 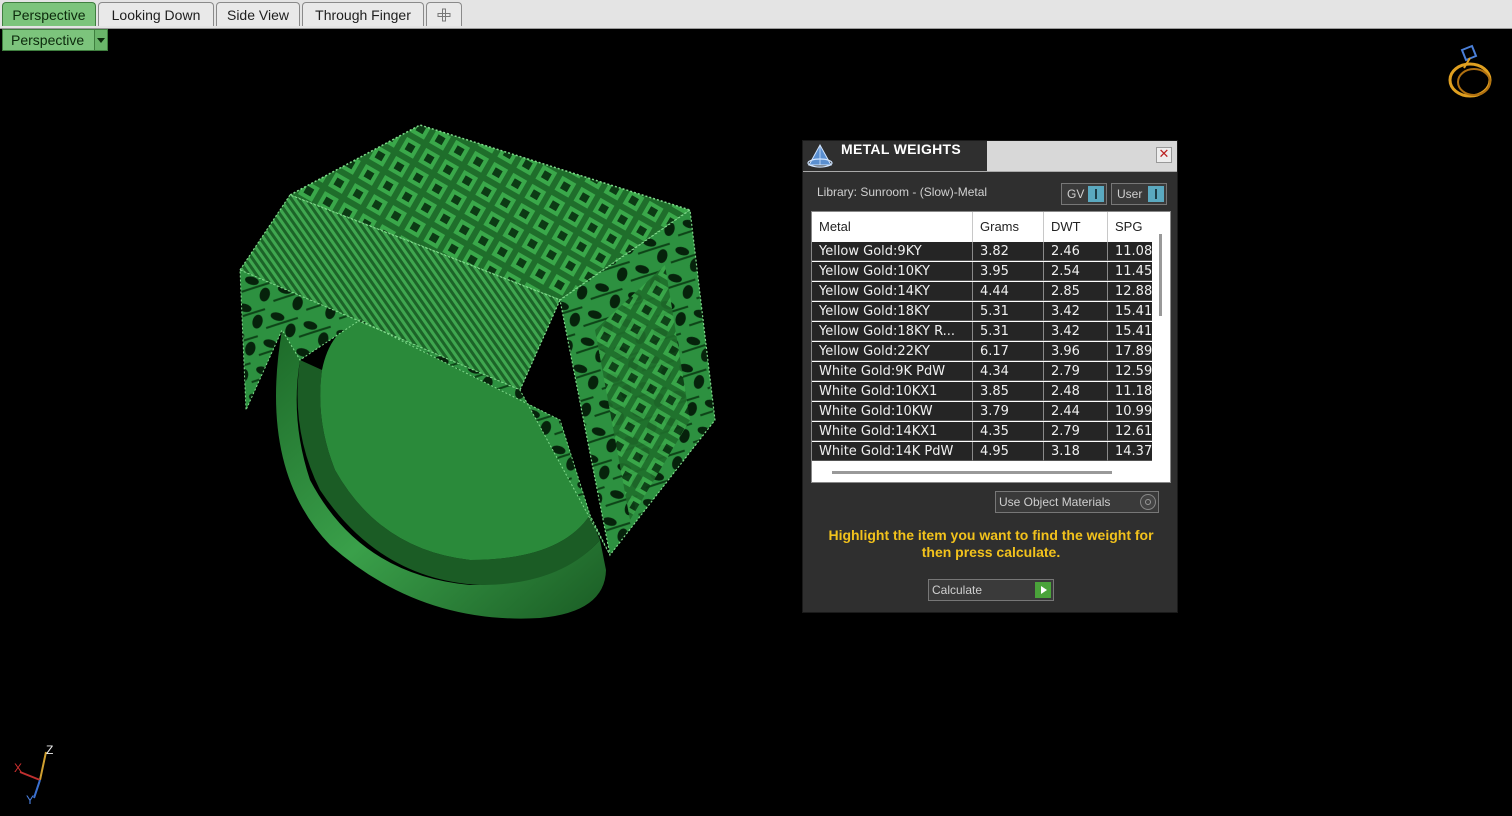 I want to click on panel-titlebar: METAL WEIGHTS ✕, so click(x=990, y=156).